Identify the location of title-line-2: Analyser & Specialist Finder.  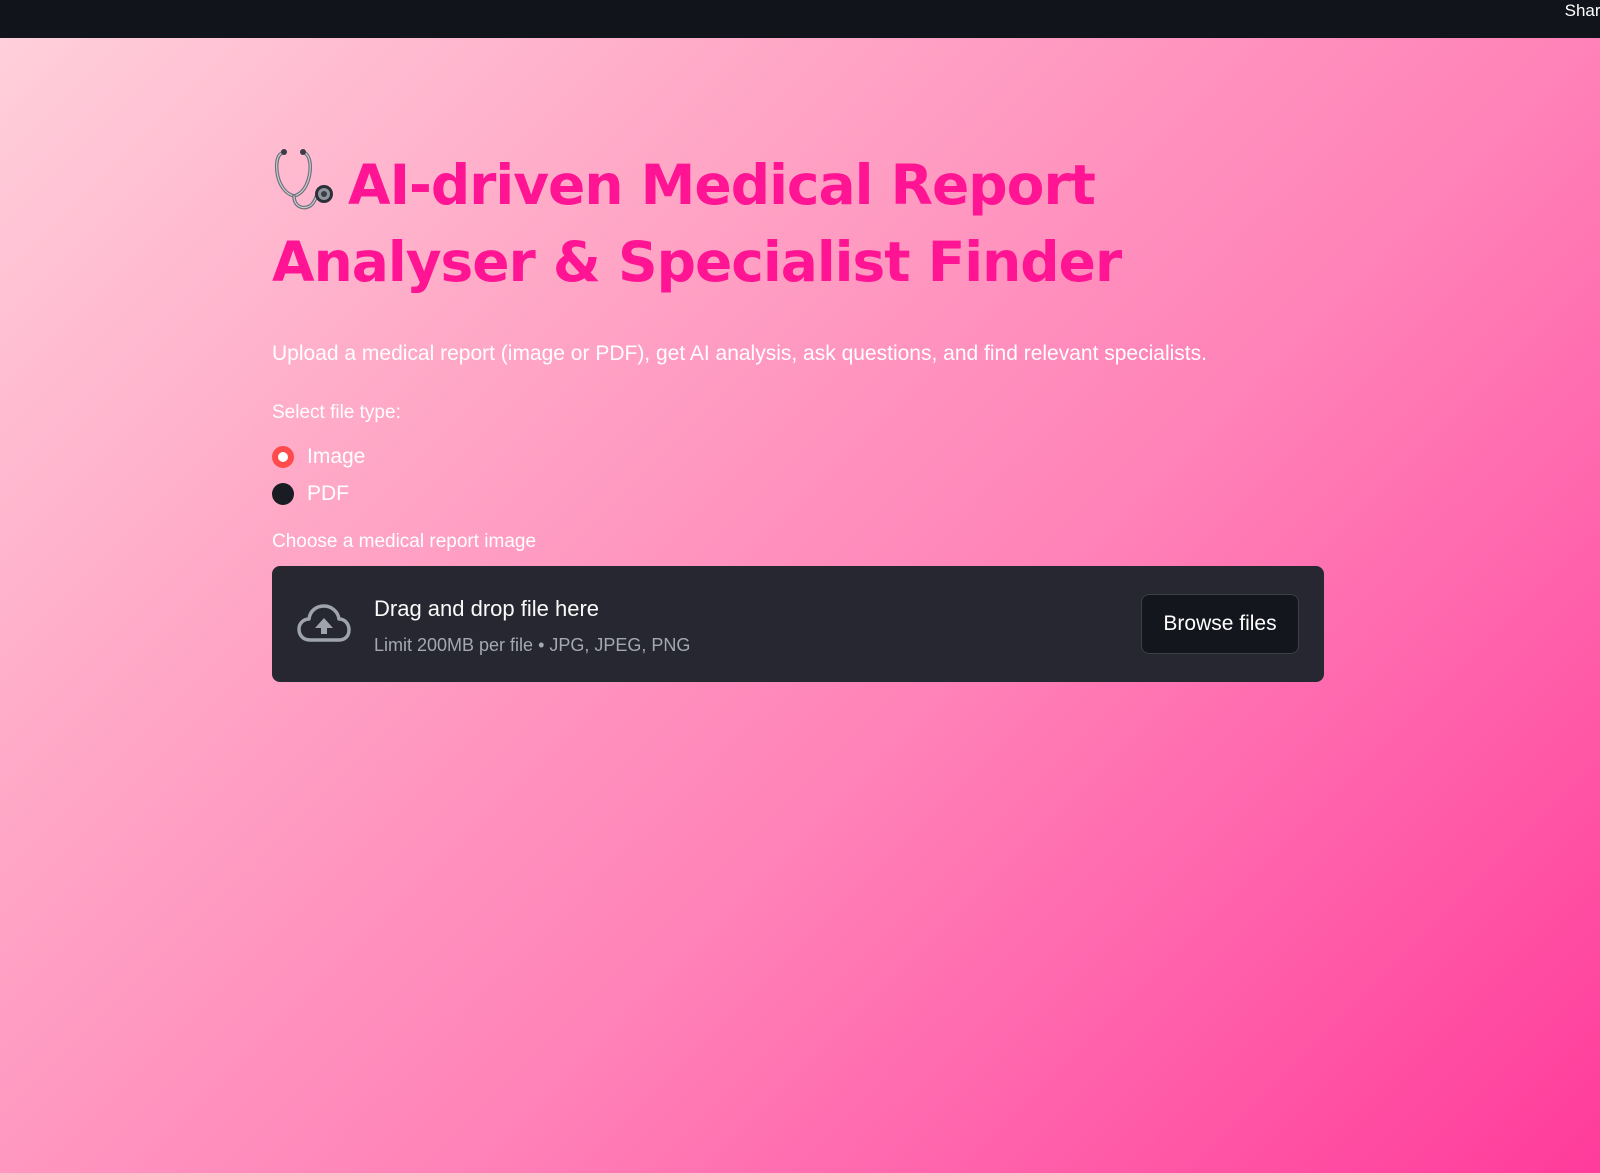
(697, 262).